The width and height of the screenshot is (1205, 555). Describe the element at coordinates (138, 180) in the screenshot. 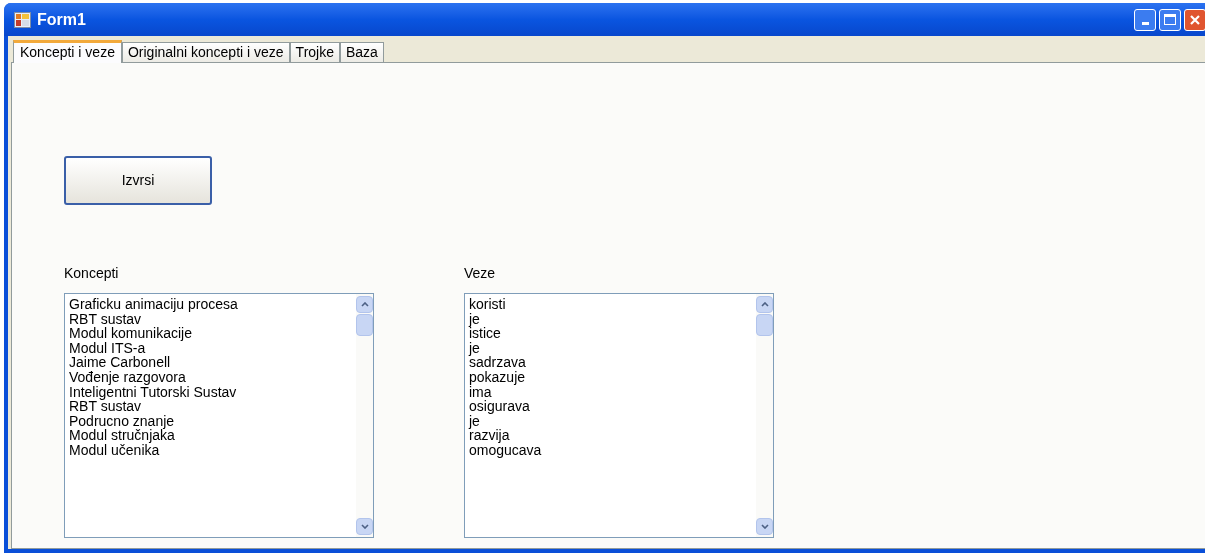

I see `run-button: Izvrsi` at that location.